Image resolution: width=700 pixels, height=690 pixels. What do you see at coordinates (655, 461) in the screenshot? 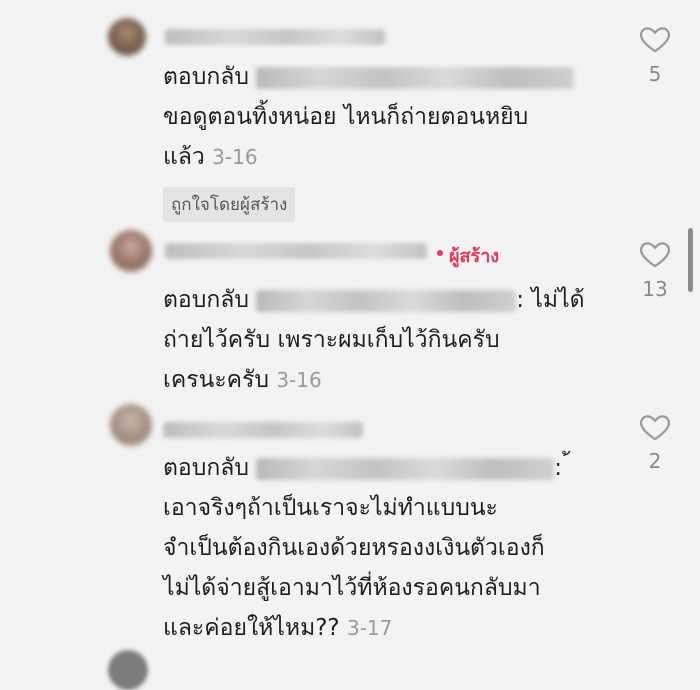
I see `like-count: 2` at bounding box center [655, 461].